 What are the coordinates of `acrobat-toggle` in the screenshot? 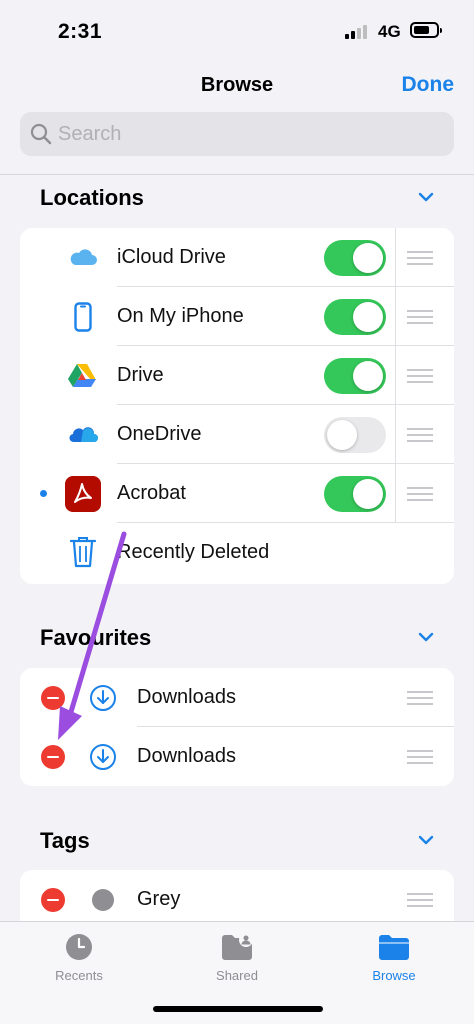 It's located at (355, 494).